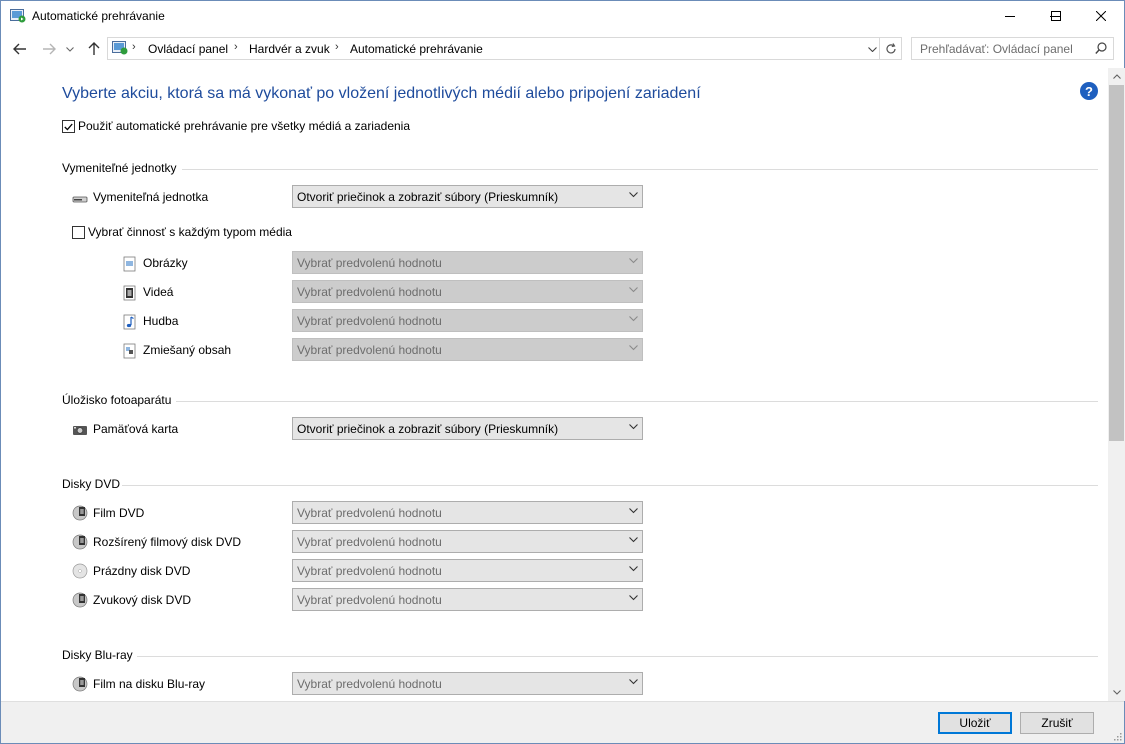  I want to click on dvd-item-label: Prázdny disk DVD, so click(142, 571).